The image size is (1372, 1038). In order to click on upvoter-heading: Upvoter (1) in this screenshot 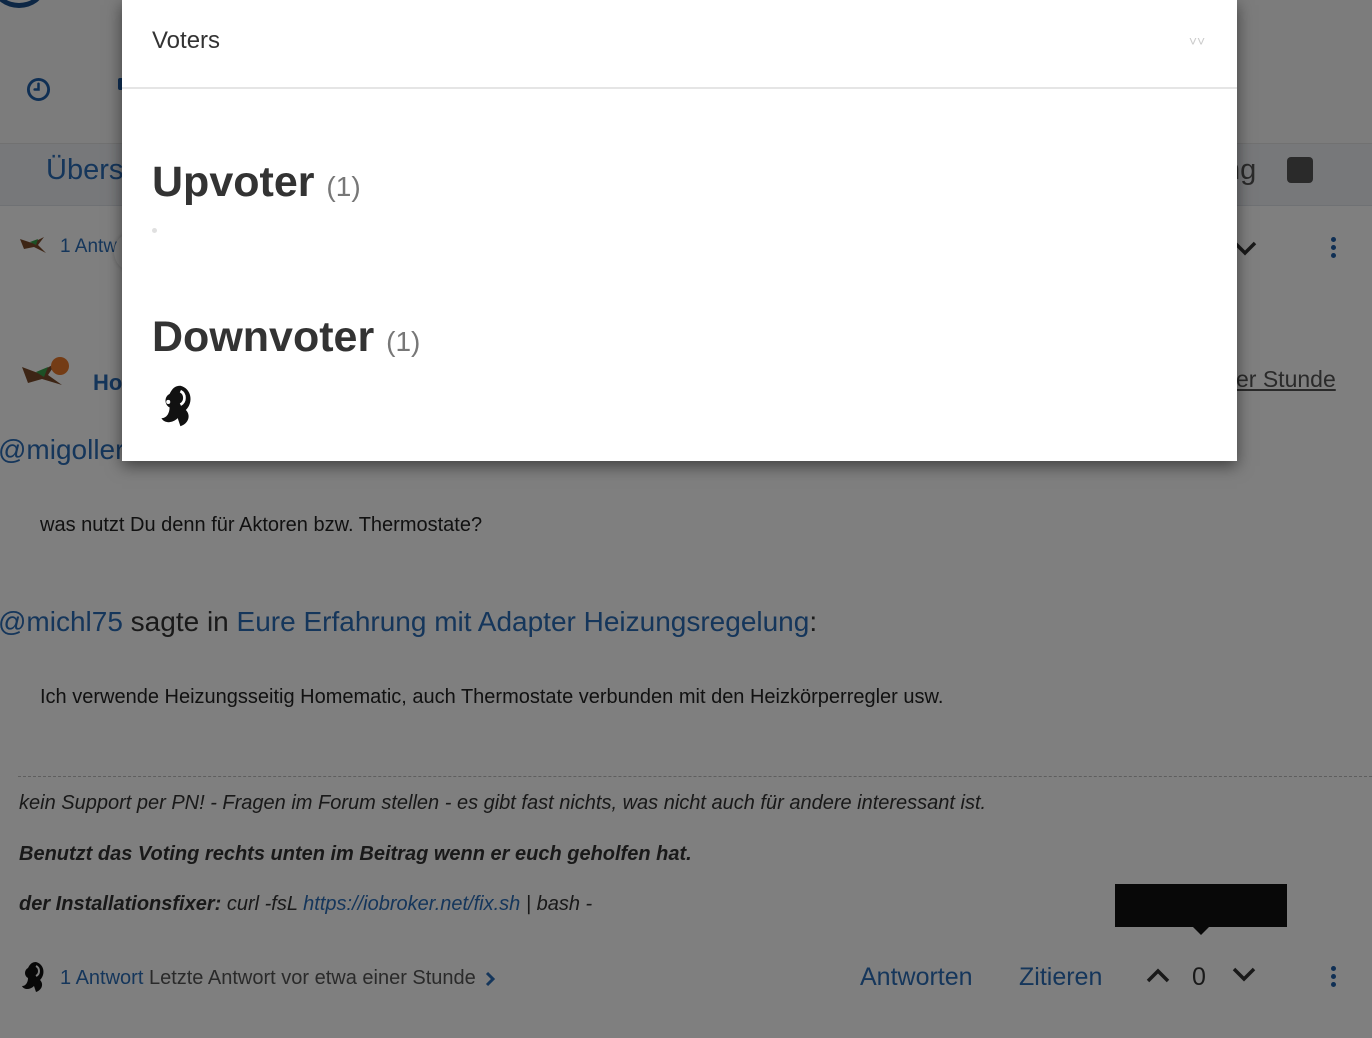, I will do `click(256, 182)`.